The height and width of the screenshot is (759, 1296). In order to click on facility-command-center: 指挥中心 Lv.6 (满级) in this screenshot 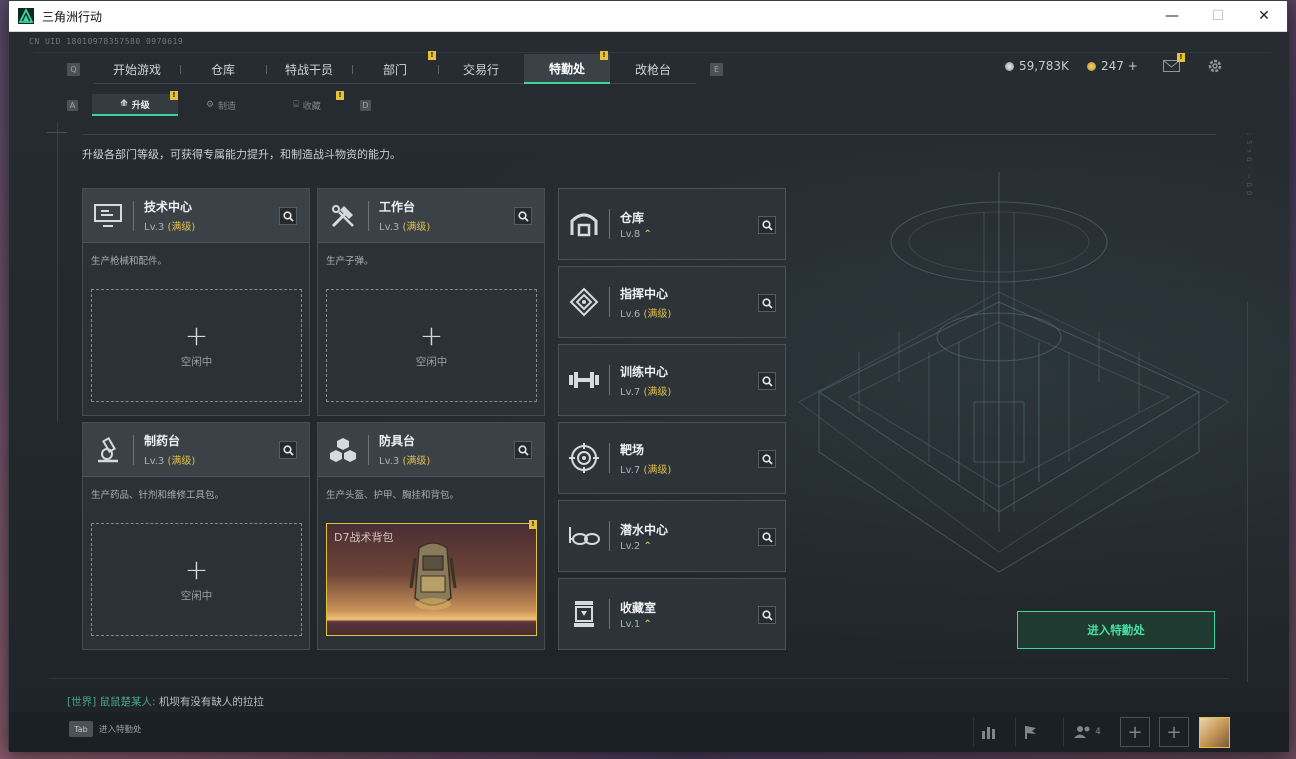, I will do `click(672, 302)`.